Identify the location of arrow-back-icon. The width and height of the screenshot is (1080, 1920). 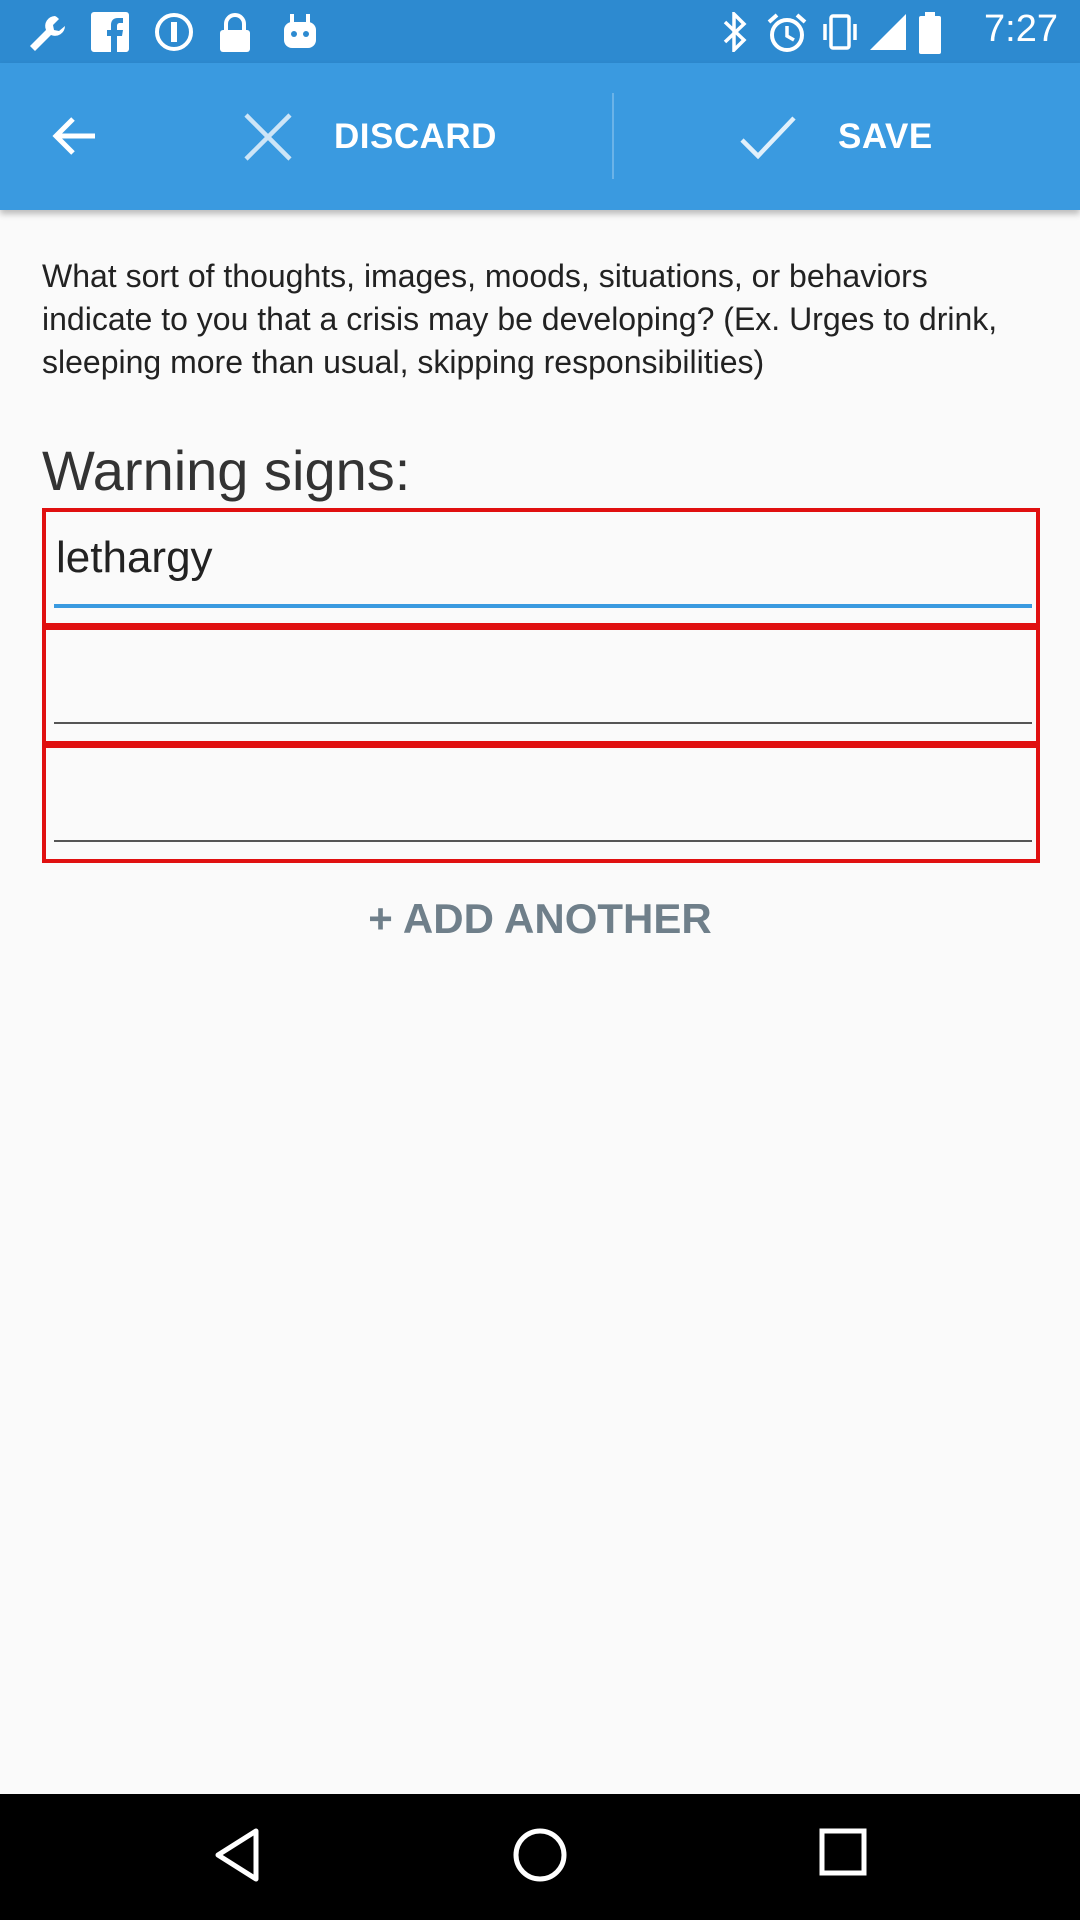
(73, 136).